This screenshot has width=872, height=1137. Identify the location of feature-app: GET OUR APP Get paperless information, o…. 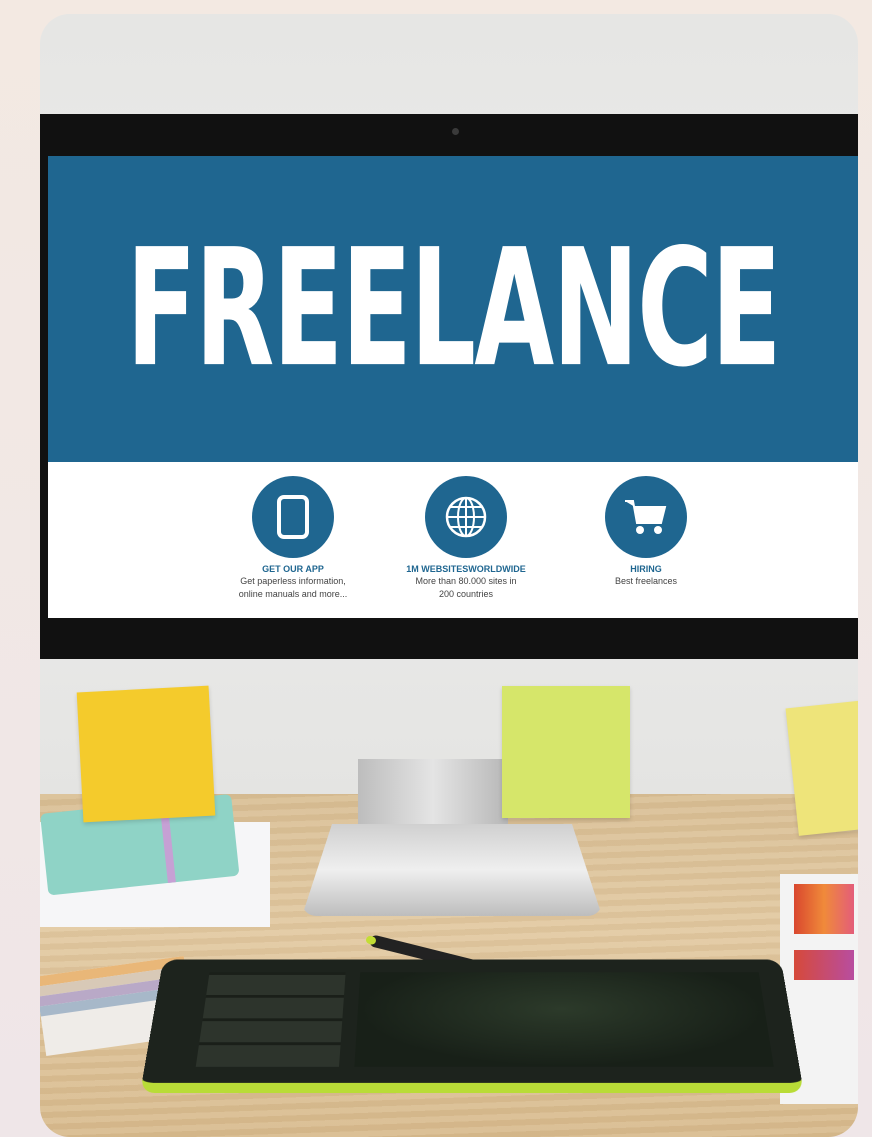
(293, 538).